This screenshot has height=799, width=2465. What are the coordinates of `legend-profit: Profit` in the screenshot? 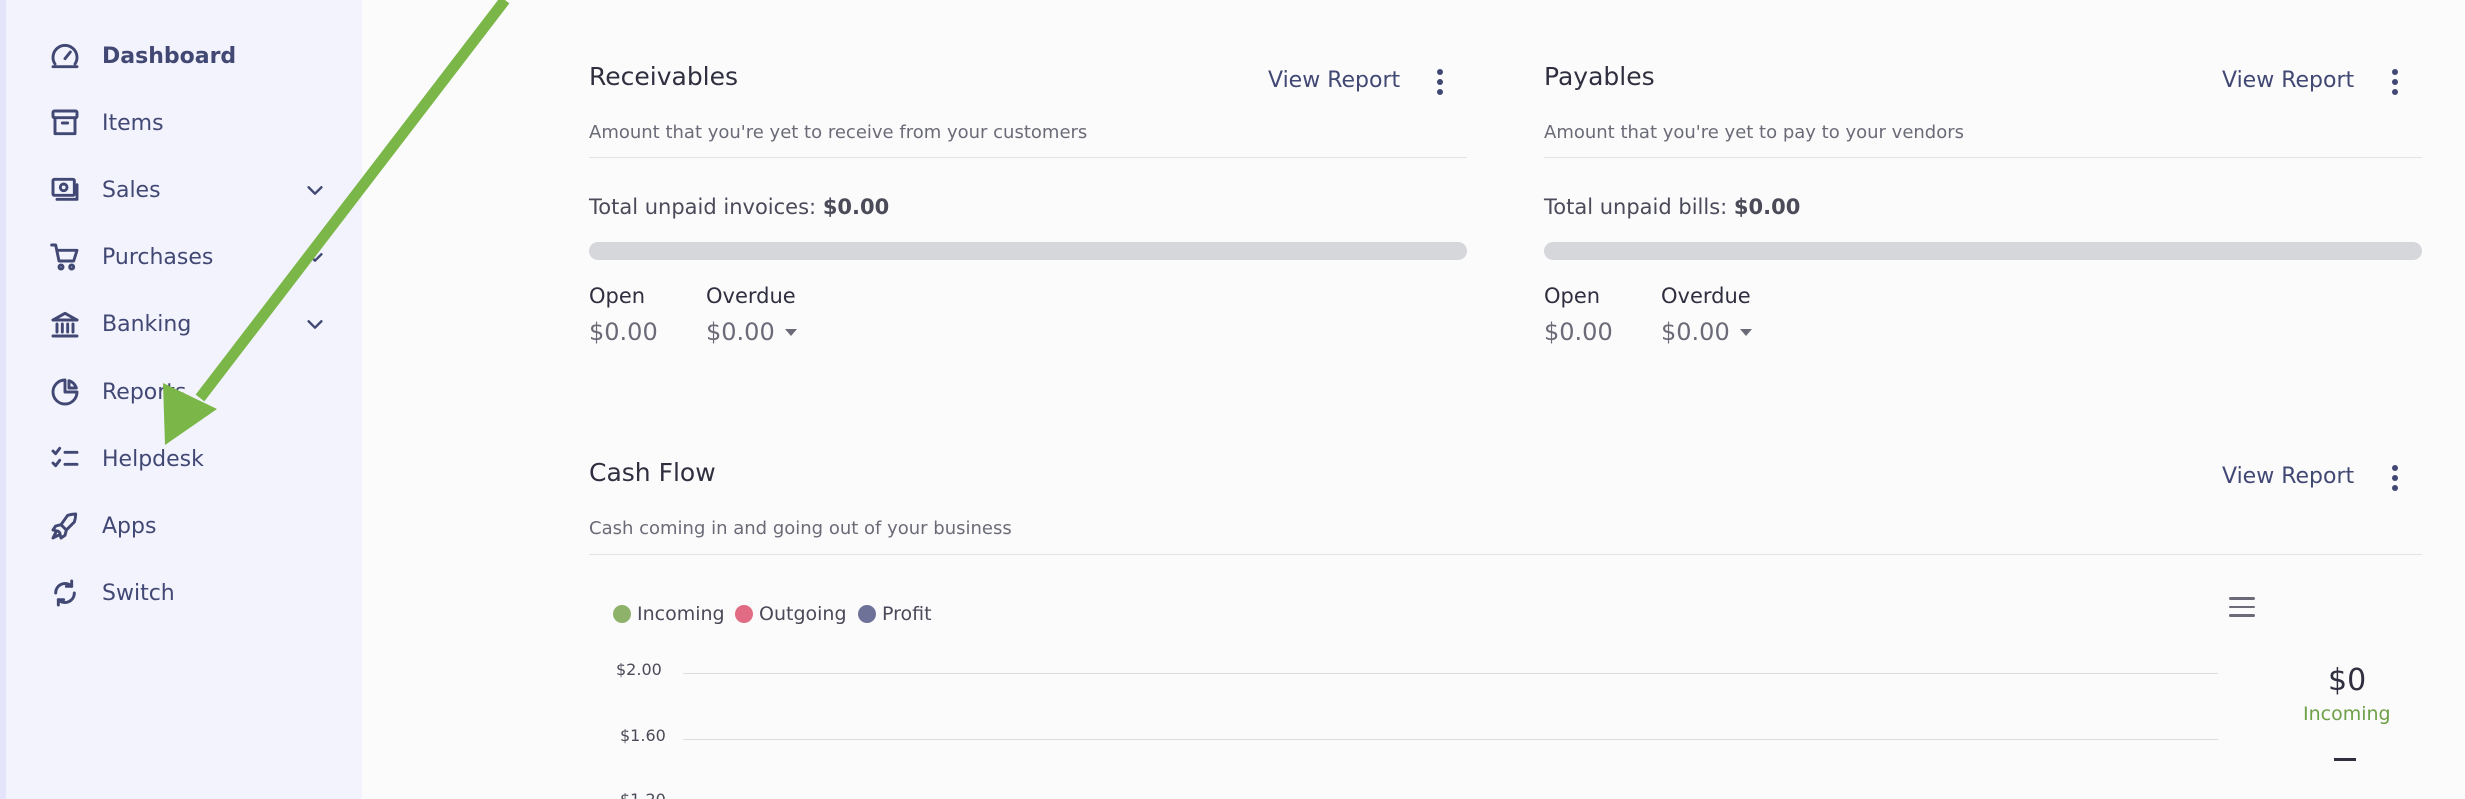 It's located at (895, 614).